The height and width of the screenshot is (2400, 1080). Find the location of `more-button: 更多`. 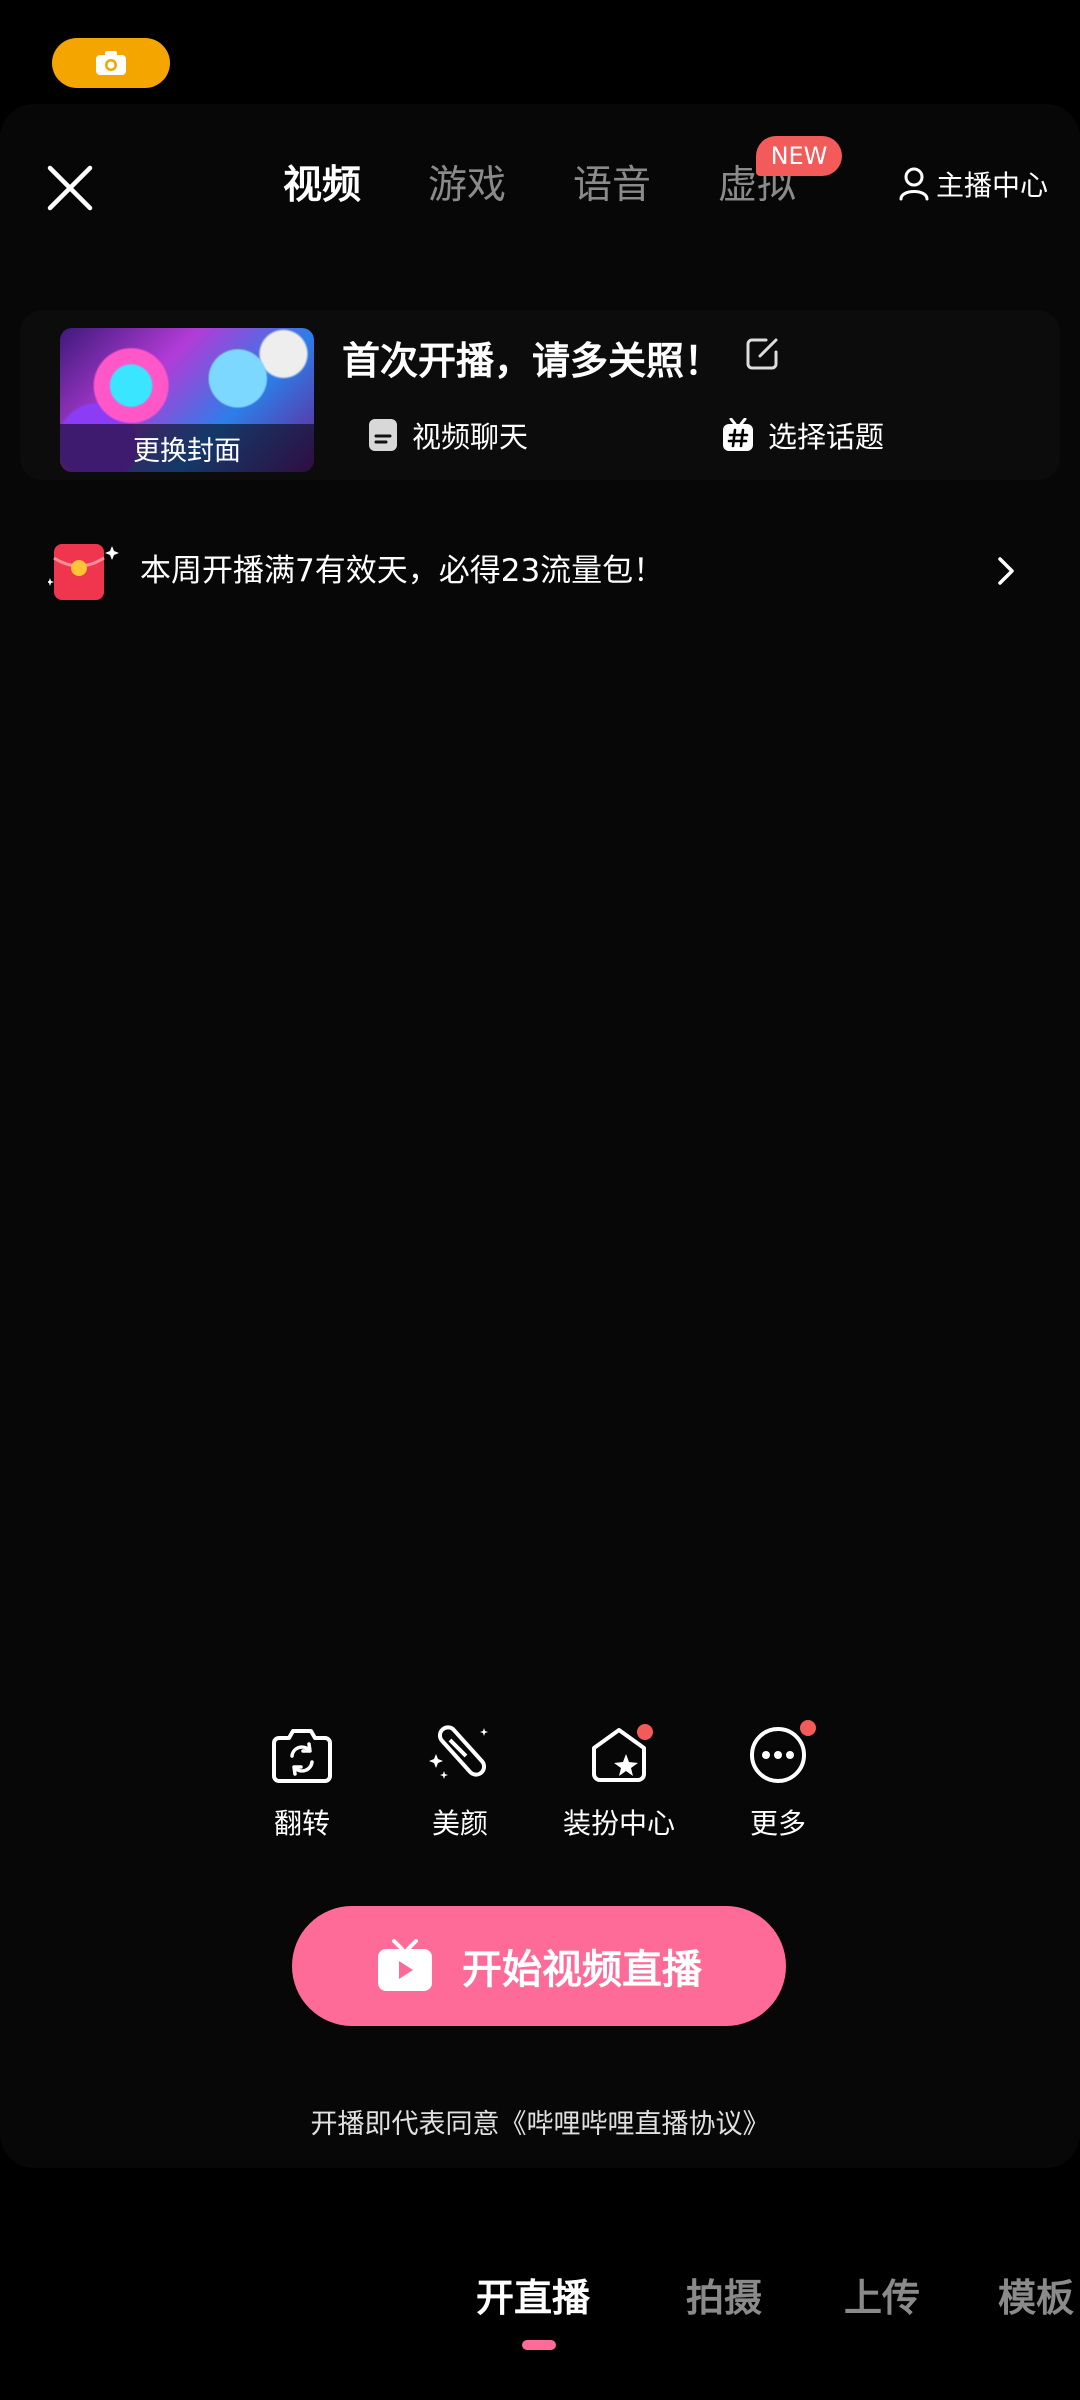

more-button: 更多 is located at coordinates (778, 1781).